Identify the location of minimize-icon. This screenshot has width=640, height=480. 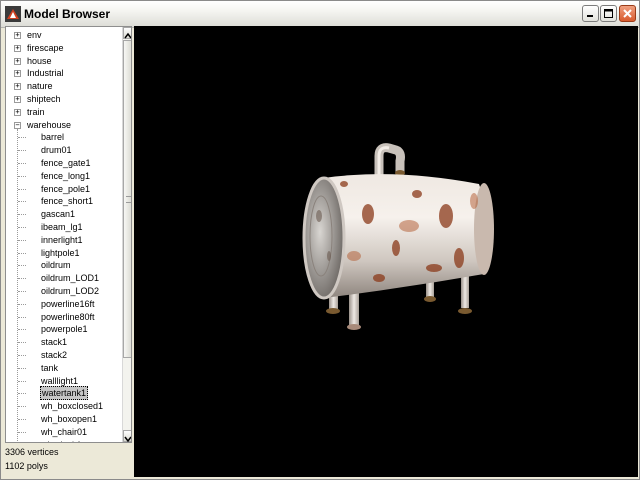
(590, 16).